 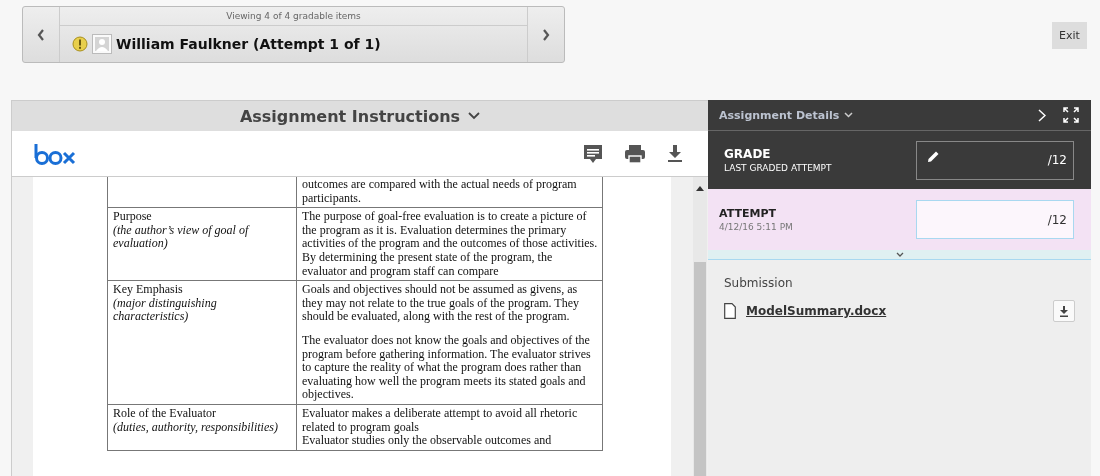 What do you see at coordinates (55, 153) in the screenshot?
I see `box-logo` at bounding box center [55, 153].